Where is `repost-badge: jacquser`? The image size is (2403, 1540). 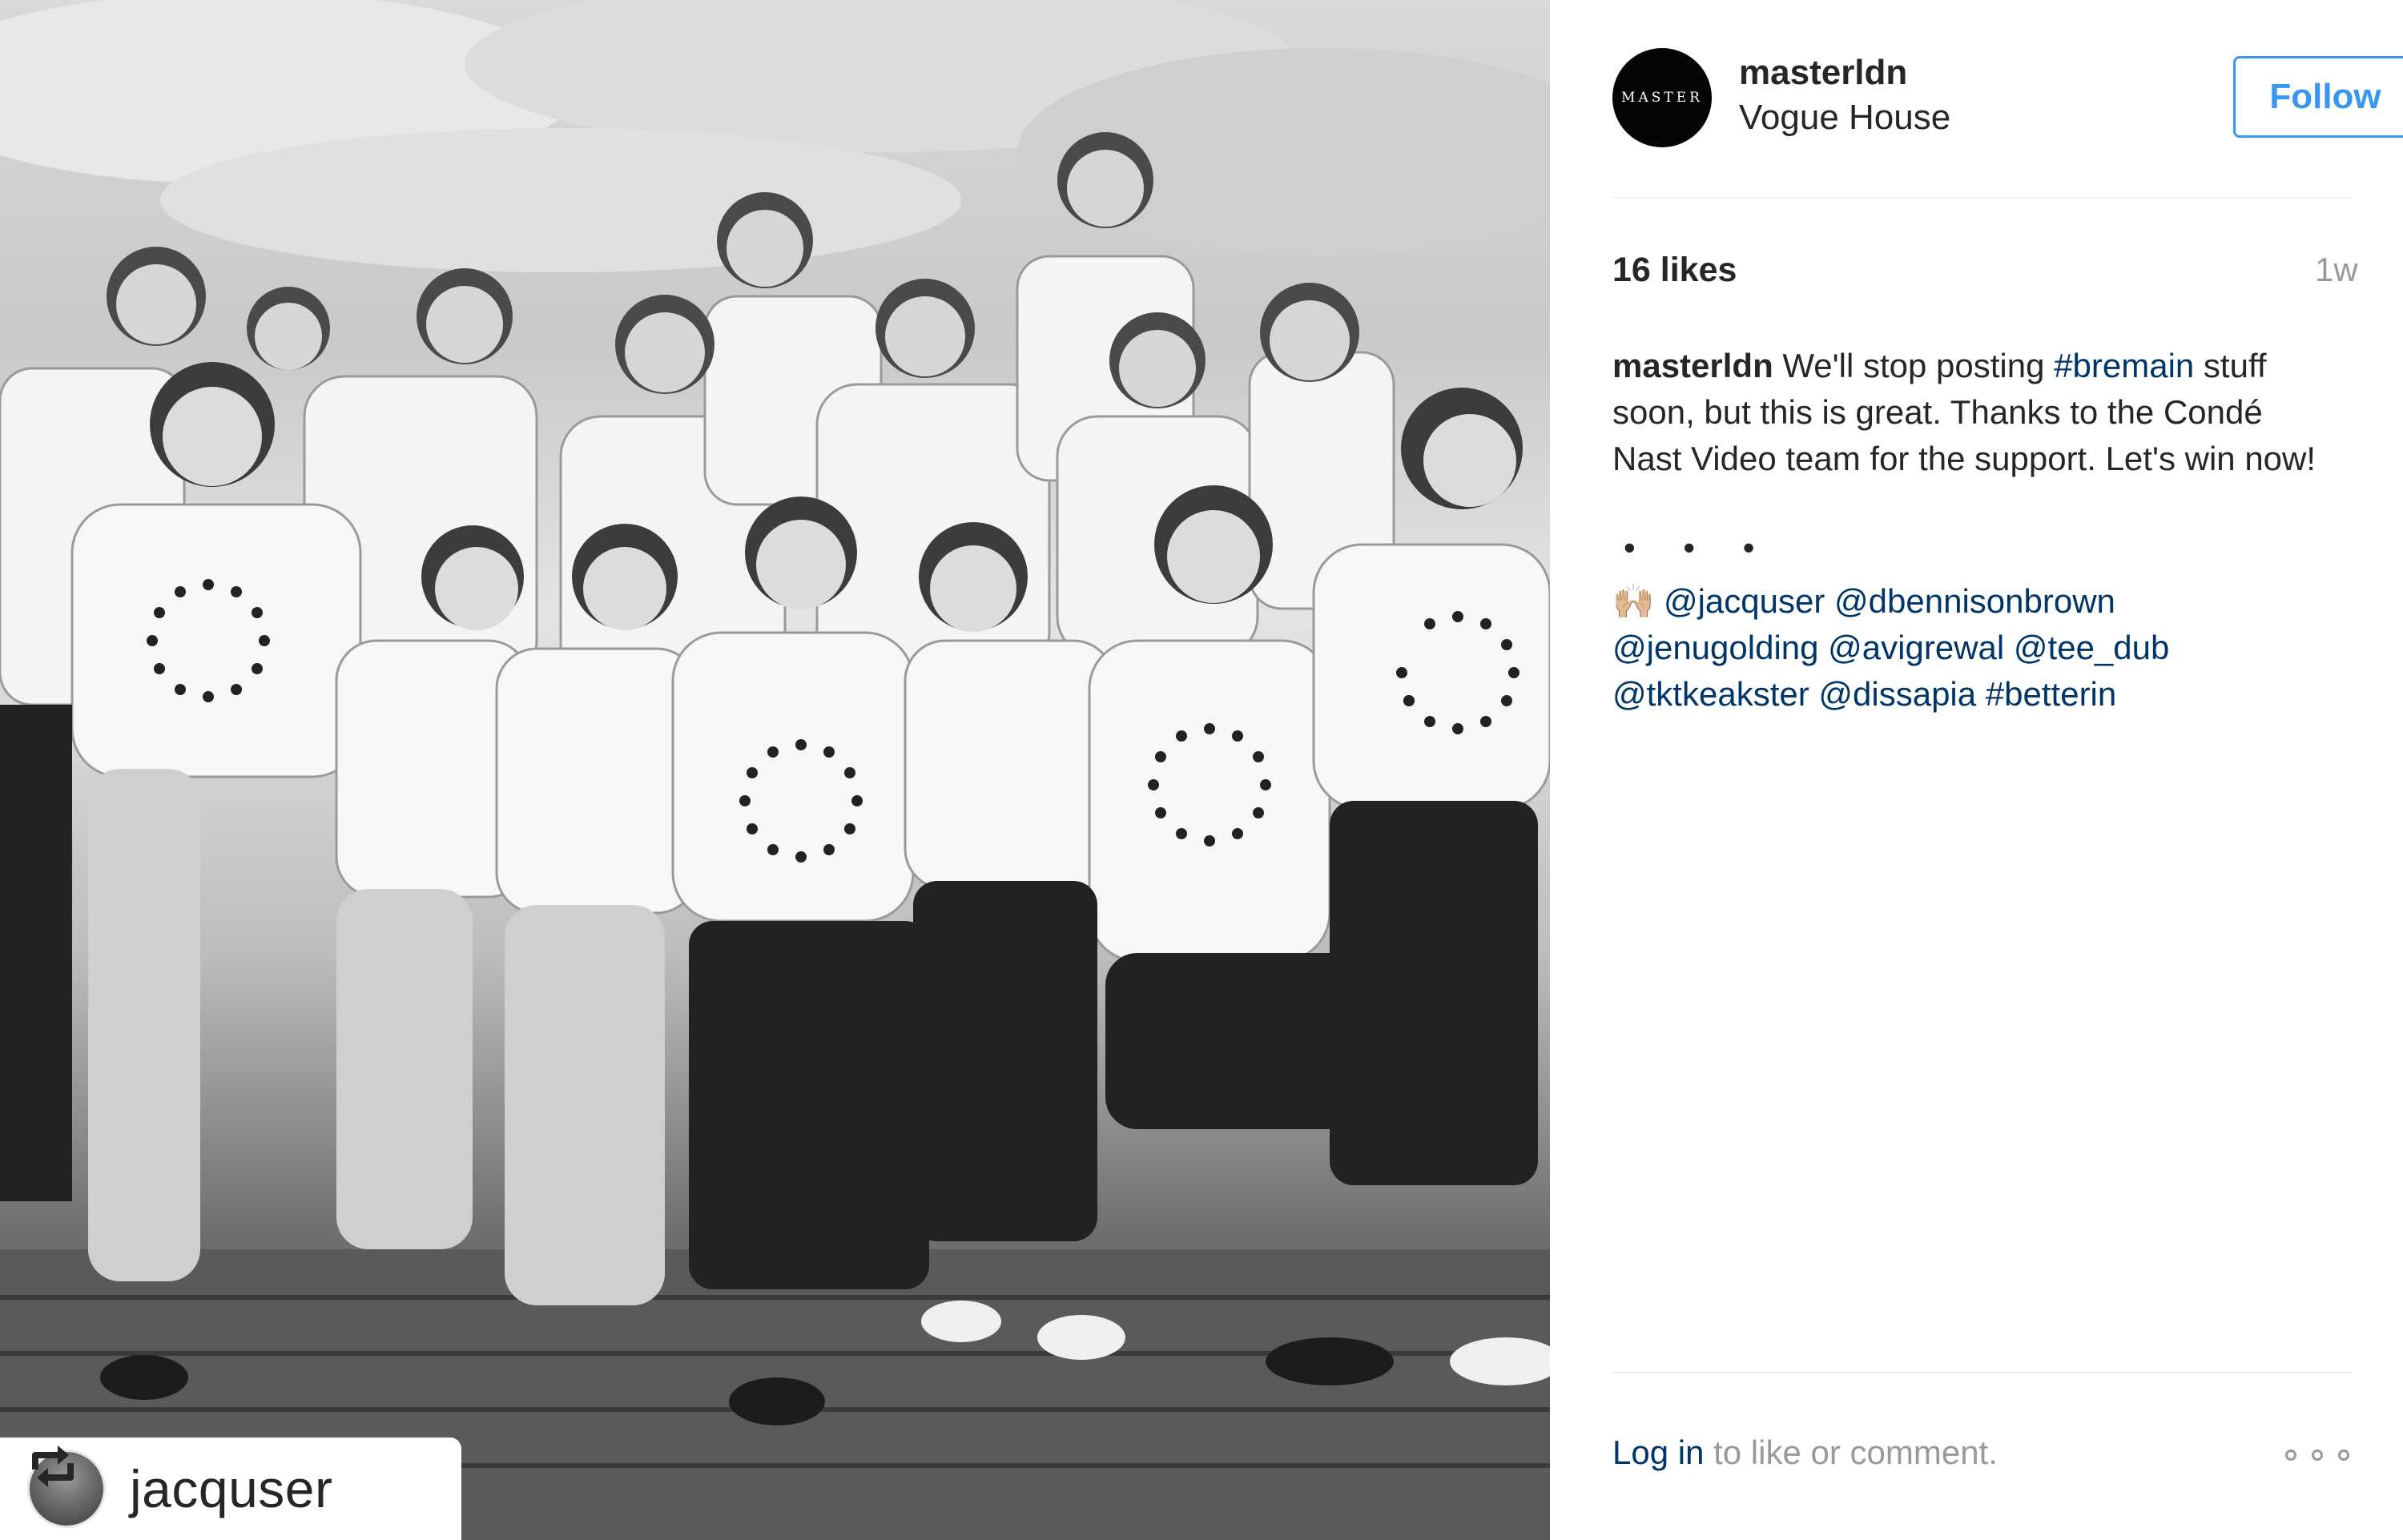 repost-badge: jacquser is located at coordinates (230, 1488).